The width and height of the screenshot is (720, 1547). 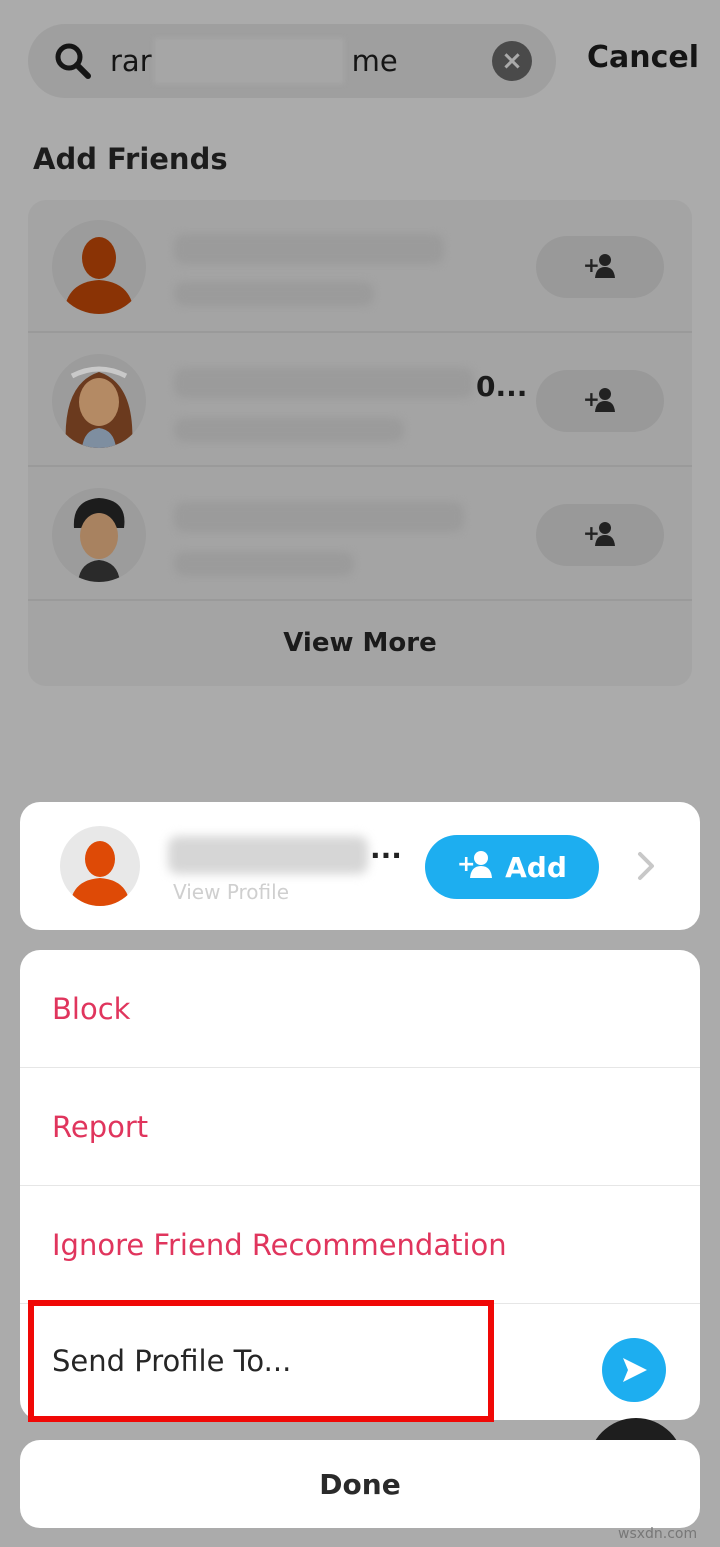 I want to click on search-input: rar me, so click(x=254, y=61).